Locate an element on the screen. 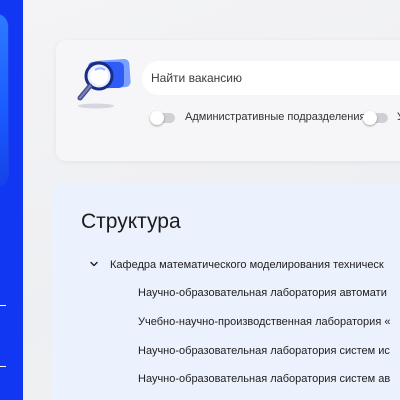 The width and height of the screenshot is (400, 400). sidebar-card is located at coordinates (4, 100).